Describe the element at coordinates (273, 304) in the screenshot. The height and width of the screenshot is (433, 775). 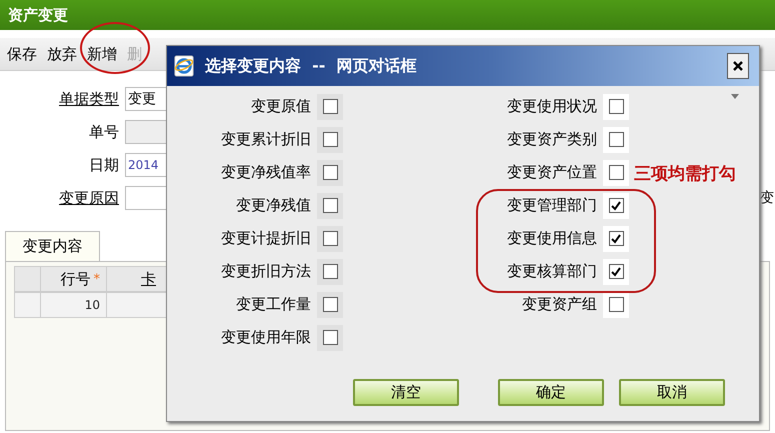
I see `option-label: 变更工作量` at that location.